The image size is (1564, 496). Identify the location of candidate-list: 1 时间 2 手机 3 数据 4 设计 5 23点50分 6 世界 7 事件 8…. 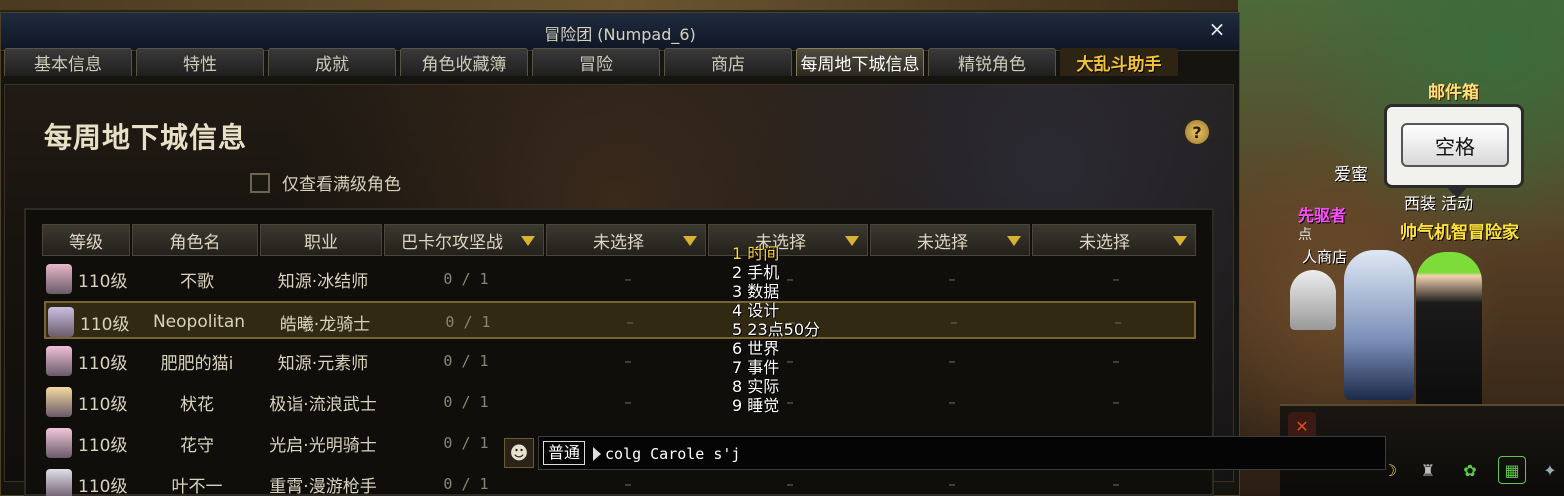
(792, 329).